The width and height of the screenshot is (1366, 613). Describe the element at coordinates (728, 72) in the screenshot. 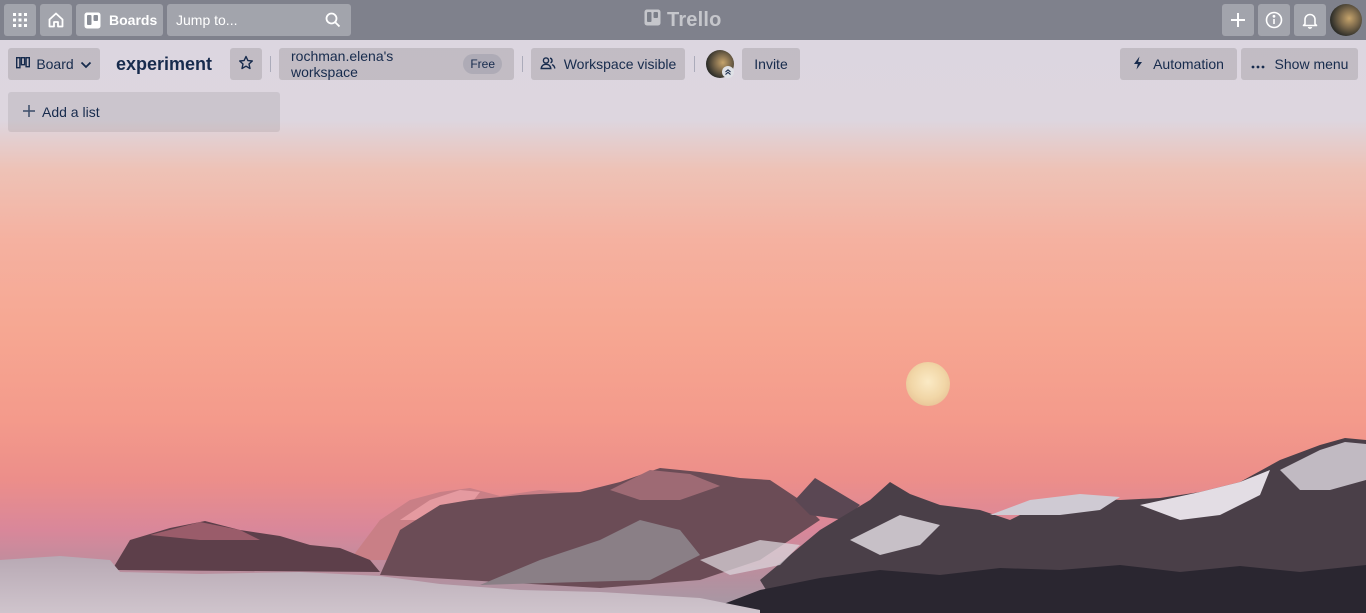

I see `admin-chevron-icon` at that location.